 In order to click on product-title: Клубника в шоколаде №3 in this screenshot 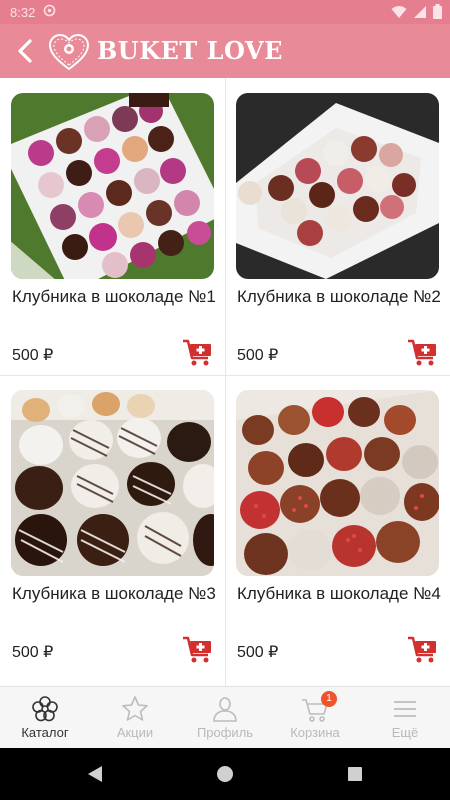, I will do `click(114, 594)`.